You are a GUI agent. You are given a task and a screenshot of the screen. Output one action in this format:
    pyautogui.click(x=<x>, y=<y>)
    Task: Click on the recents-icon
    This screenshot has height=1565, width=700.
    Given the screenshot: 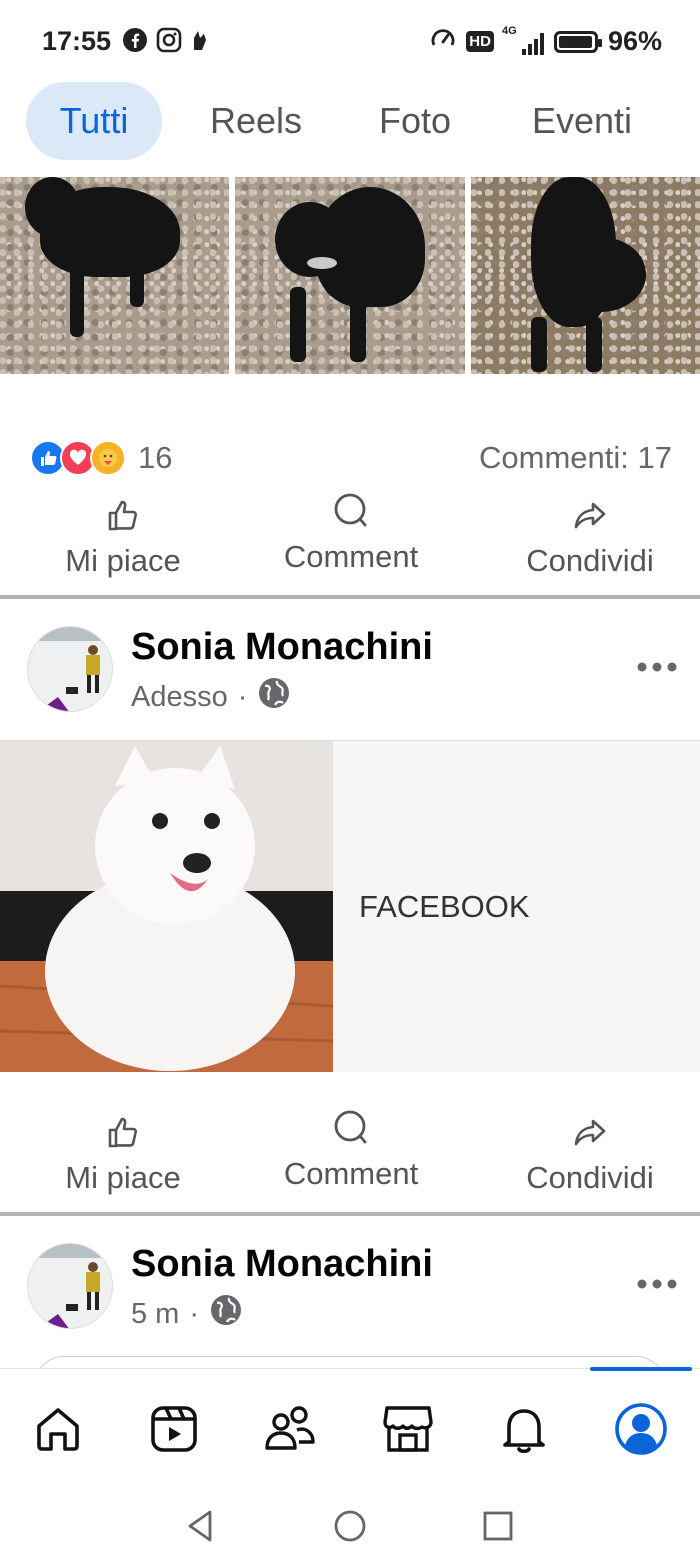 What is the action you would take?
    pyautogui.click(x=498, y=1526)
    